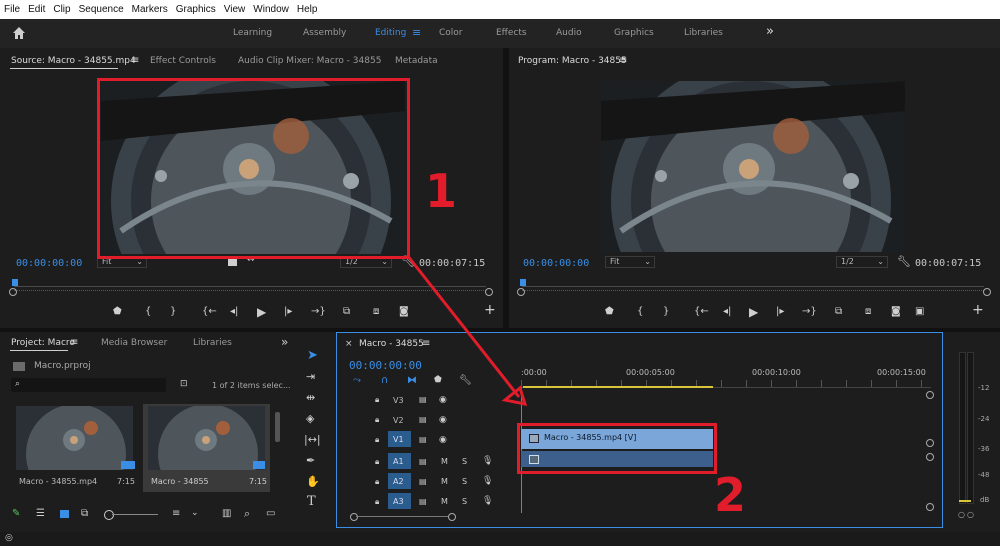 Image resolution: width=1000 pixels, height=546 pixels. I want to click on annotation-arrow, so click(466, 330).